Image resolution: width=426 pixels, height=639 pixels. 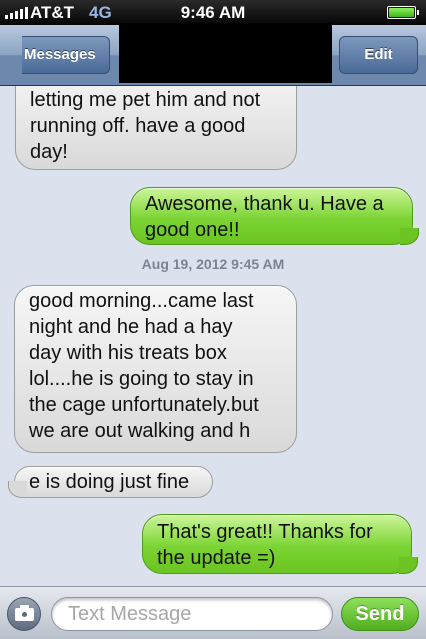 I want to click on status-bar: AT&T 4G 9:46 AM, so click(x=213, y=12).